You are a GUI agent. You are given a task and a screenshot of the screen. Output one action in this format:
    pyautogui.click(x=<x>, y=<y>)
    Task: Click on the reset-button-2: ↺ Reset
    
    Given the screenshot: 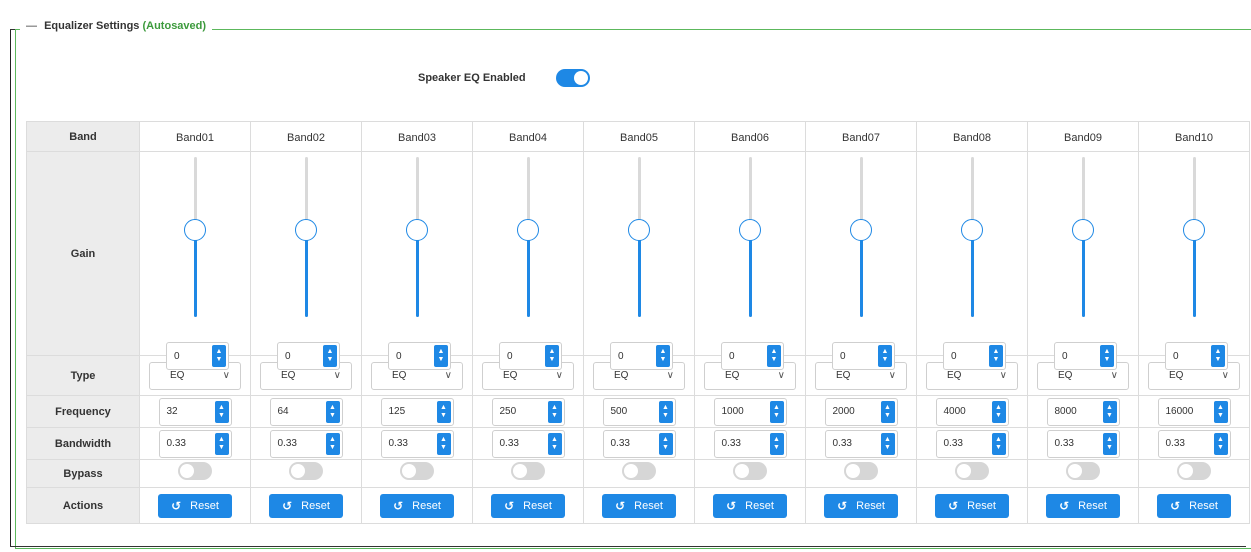 What is the action you would take?
    pyautogui.click(x=306, y=505)
    